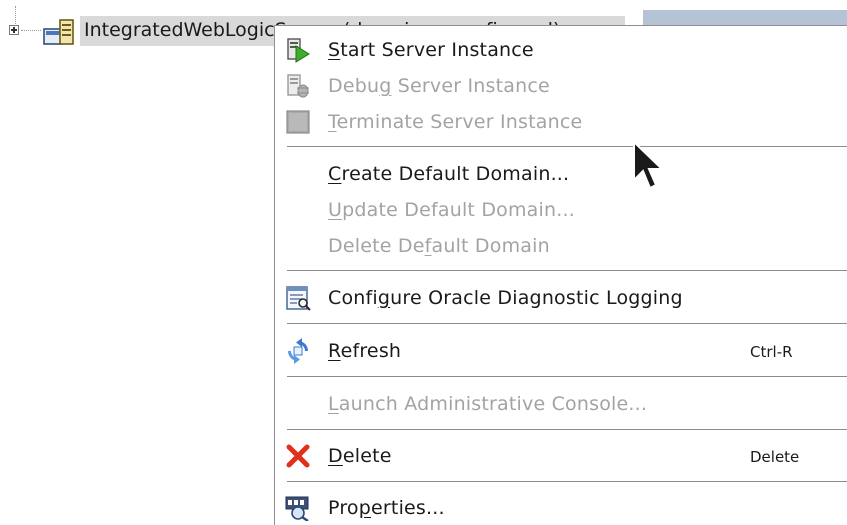 The height and width of the screenshot is (525, 847). Describe the element at coordinates (298, 122) in the screenshot. I see `terminate-server-icon` at that location.